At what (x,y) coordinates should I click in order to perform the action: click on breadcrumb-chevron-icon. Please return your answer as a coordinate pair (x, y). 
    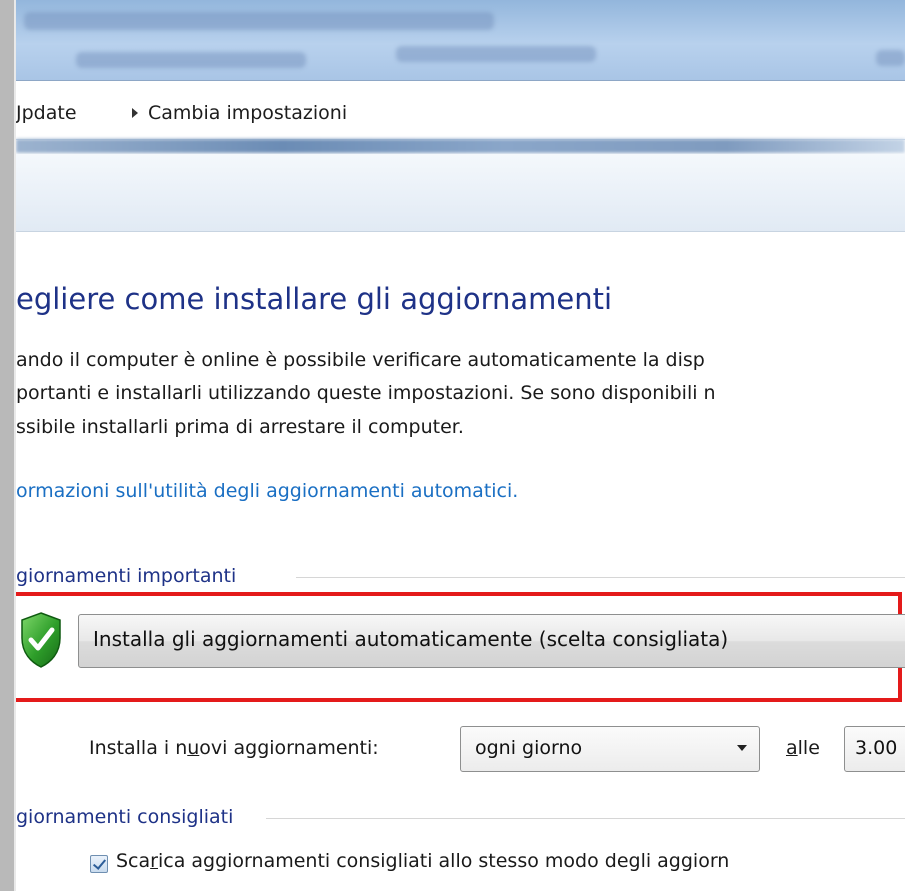
    Looking at the image, I should click on (135, 113).